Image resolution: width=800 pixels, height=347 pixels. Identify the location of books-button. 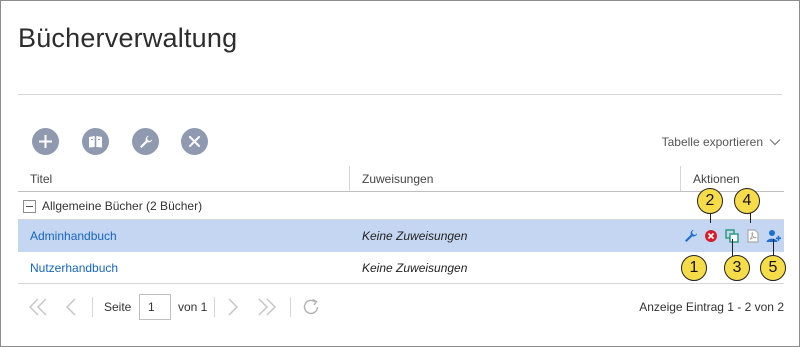
(95, 141).